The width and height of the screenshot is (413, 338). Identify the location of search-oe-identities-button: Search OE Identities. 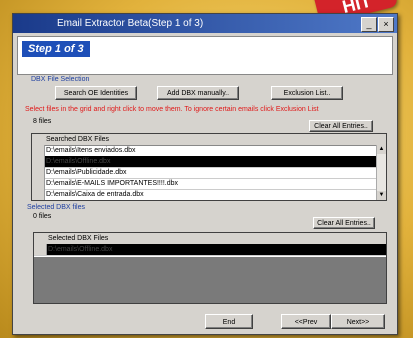
(96, 93).